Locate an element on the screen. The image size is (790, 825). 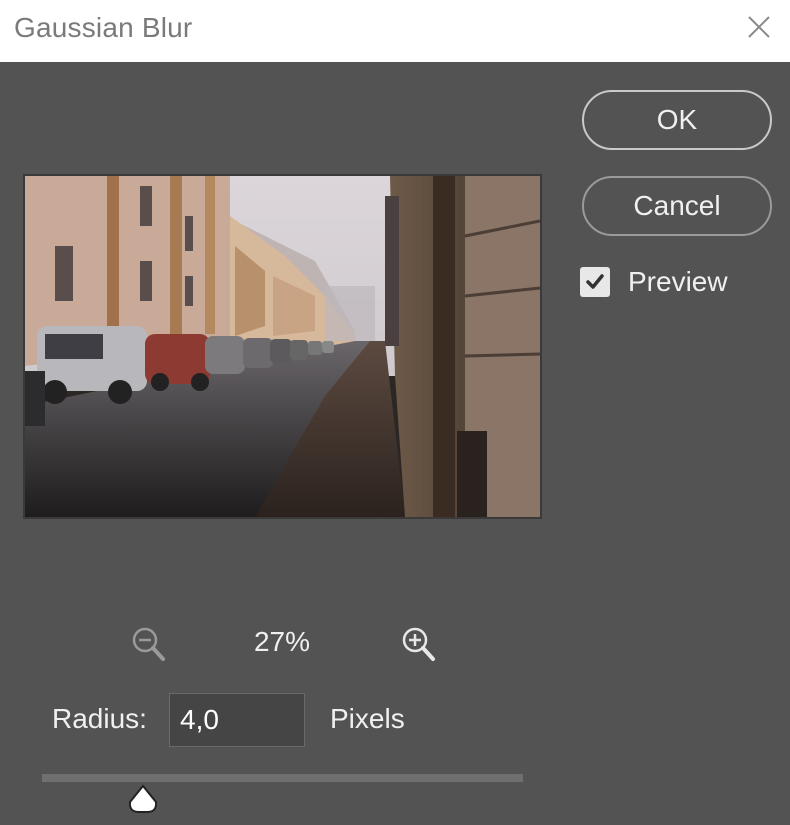
radius-slider-track is located at coordinates (282, 778).